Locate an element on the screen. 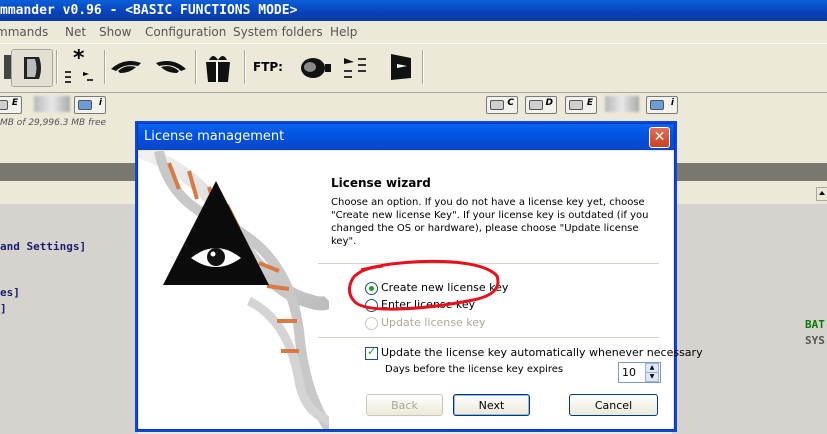 The height and width of the screenshot is (434, 827). left-panel-line: and Settings] is located at coordinates (43, 246).